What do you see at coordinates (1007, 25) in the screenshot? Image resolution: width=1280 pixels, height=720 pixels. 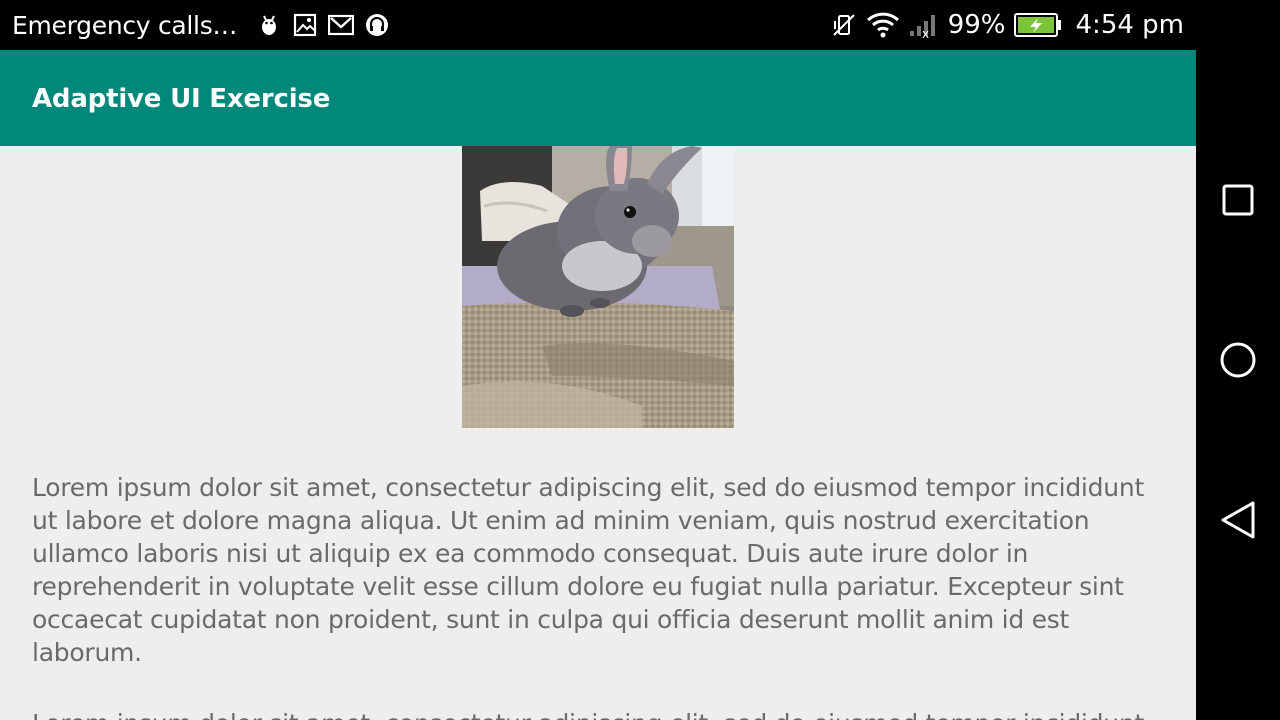 I see `status-bar-right: x 99% 4:54 pm` at bounding box center [1007, 25].